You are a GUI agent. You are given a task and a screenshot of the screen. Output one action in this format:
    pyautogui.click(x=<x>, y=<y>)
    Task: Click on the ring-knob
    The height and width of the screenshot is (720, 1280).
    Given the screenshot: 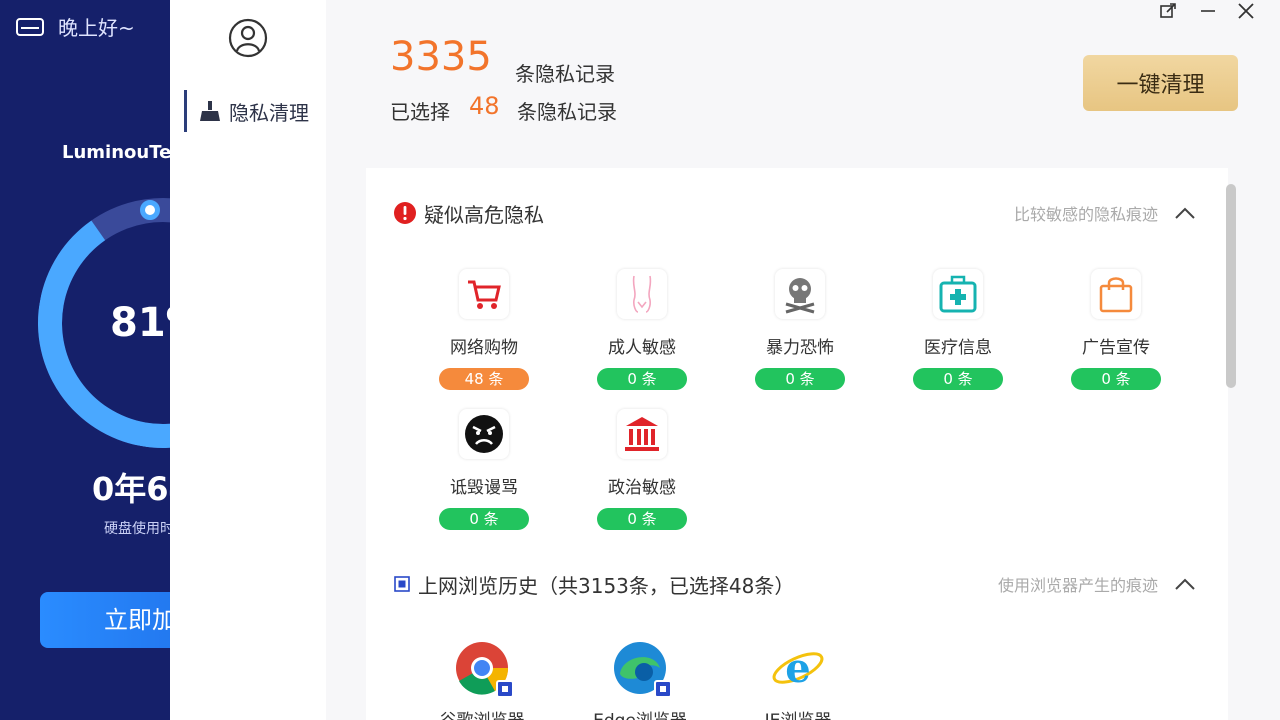 What is the action you would take?
    pyautogui.click(x=150, y=210)
    